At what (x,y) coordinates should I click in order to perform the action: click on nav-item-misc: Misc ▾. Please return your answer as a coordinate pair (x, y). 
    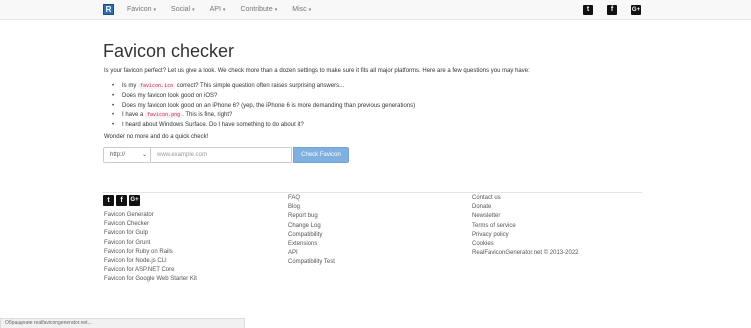
    Looking at the image, I should click on (301, 10).